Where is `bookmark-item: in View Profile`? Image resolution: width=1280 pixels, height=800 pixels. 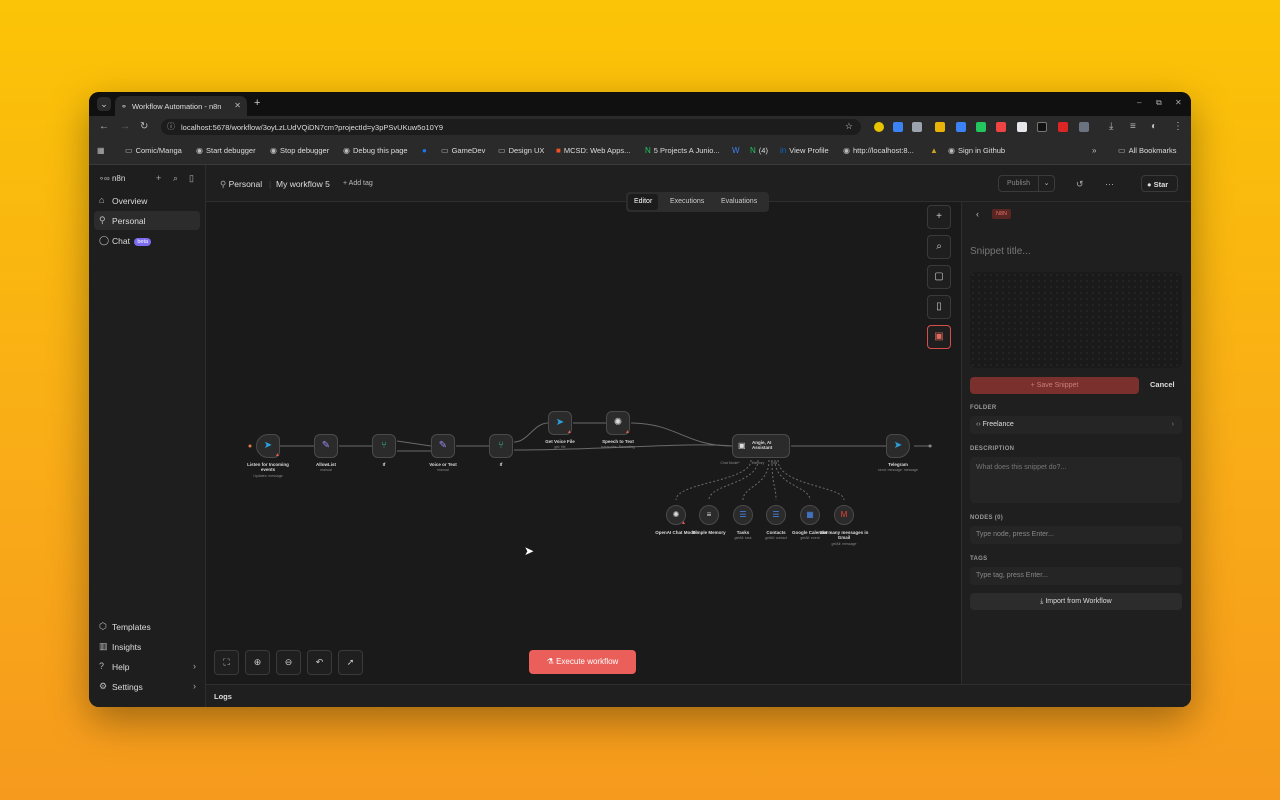
bookmark-item: in View Profile is located at coordinates (804, 150).